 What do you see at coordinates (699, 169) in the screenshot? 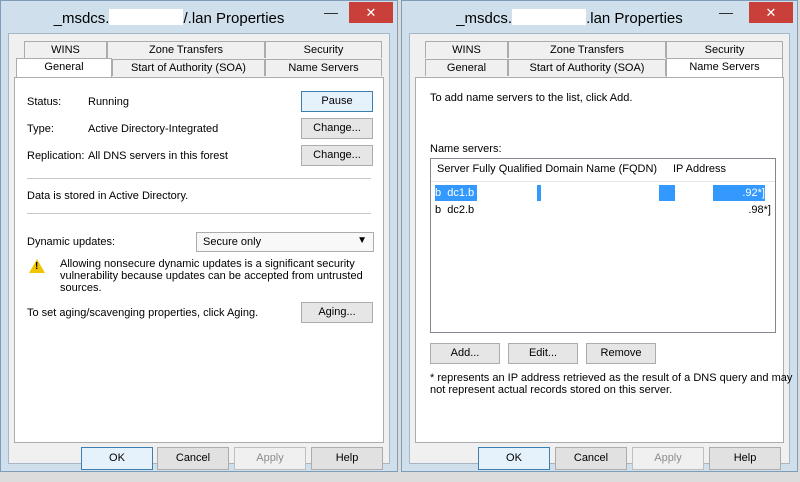
I see `column-ip: IP Address` at bounding box center [699, 169].